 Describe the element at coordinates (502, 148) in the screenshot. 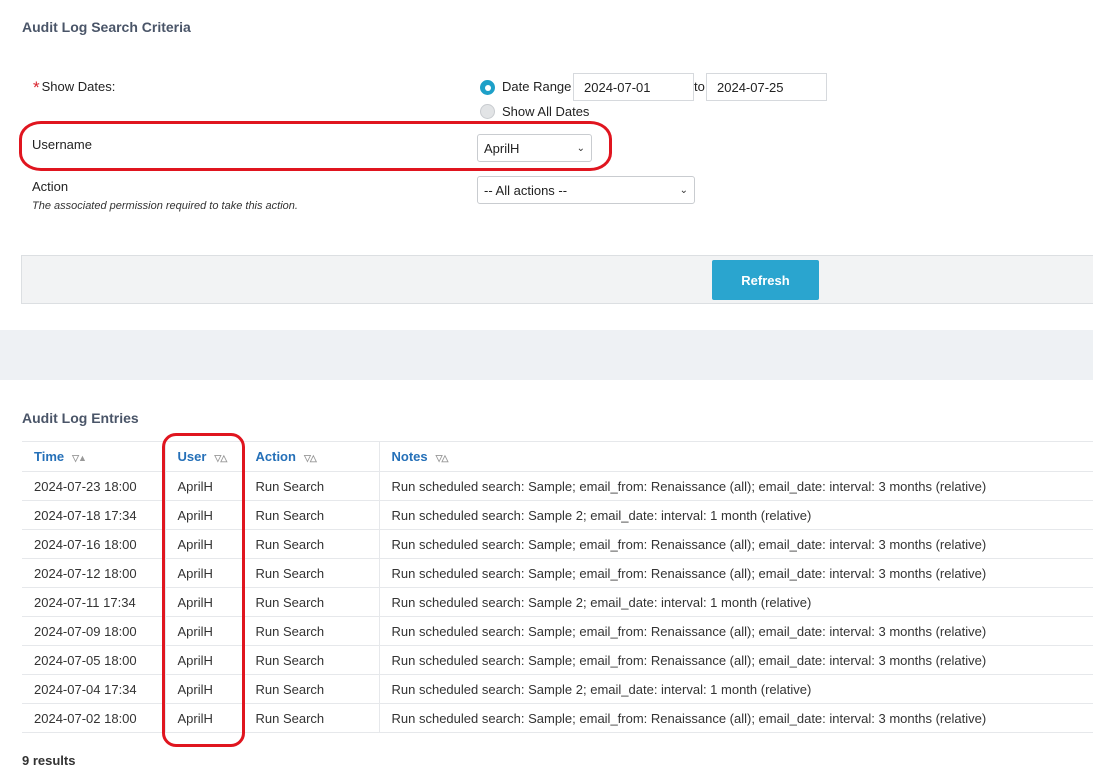

I see `username-select-value: AprilH` at that location.